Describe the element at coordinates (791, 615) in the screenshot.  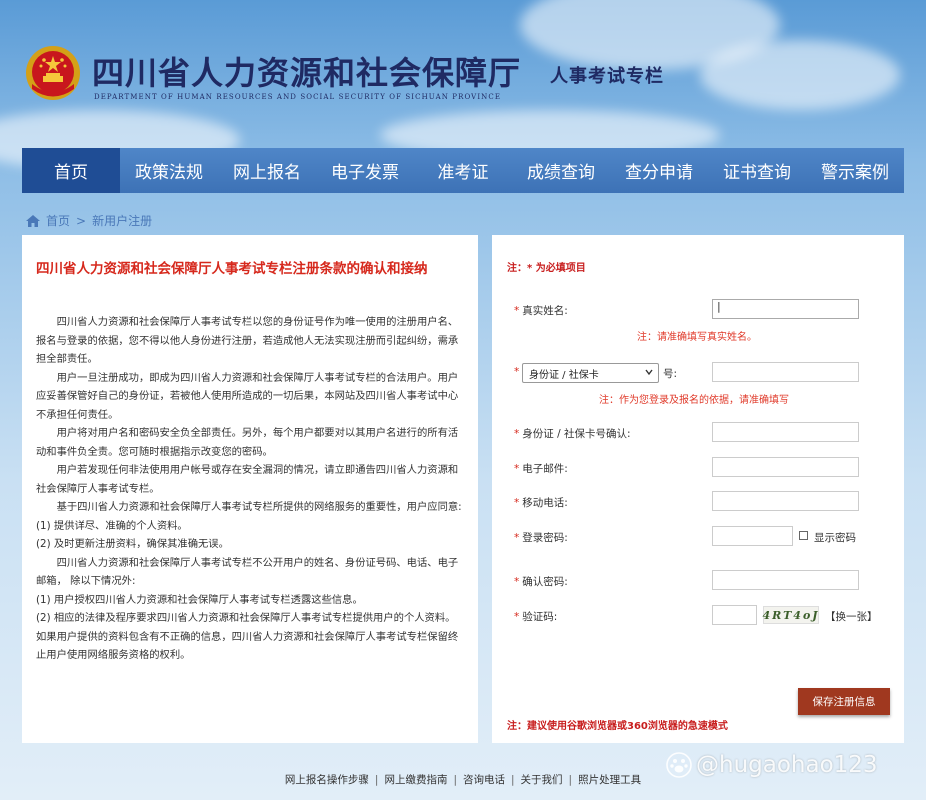
I see `captcha-image: 4RT4oJ` at that location.